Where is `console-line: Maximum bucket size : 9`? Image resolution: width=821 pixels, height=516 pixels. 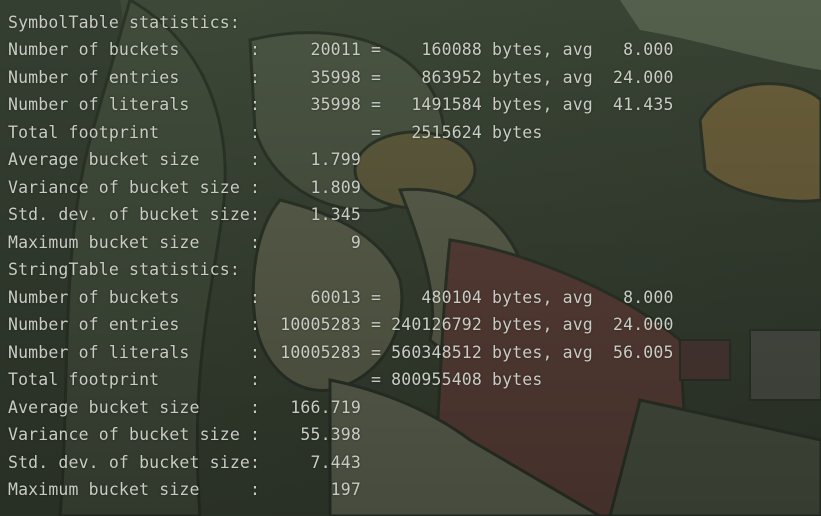 console-line: Maximum bucket size : 9 is located at coordinates (184, 242).